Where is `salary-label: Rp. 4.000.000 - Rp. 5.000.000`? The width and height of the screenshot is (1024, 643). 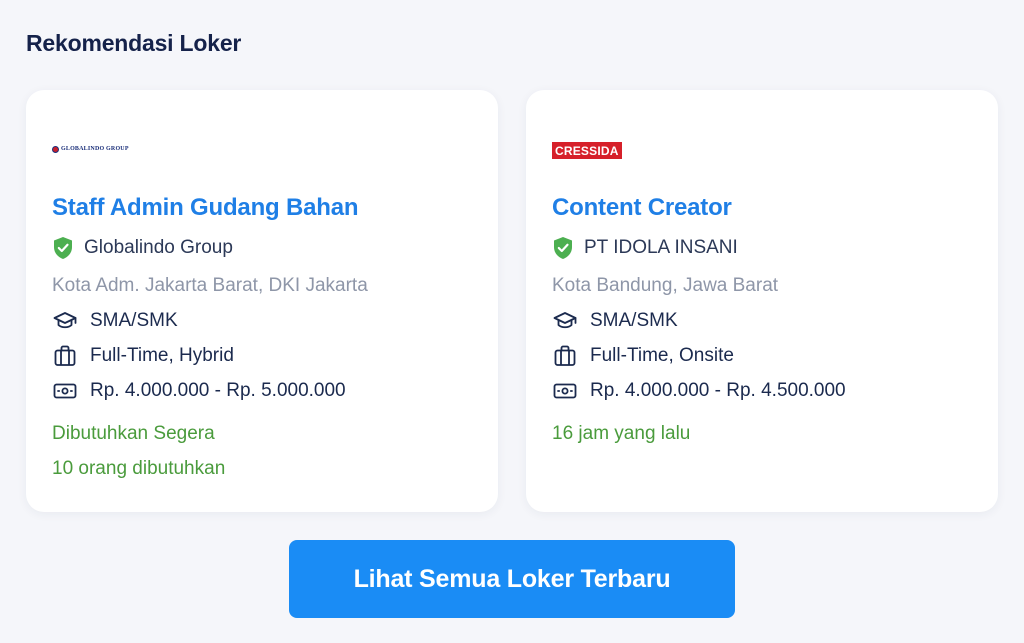
salary-label: Rp. 4.000.000 - Rp. 5.000.000 is located at coordinates (218, 390).